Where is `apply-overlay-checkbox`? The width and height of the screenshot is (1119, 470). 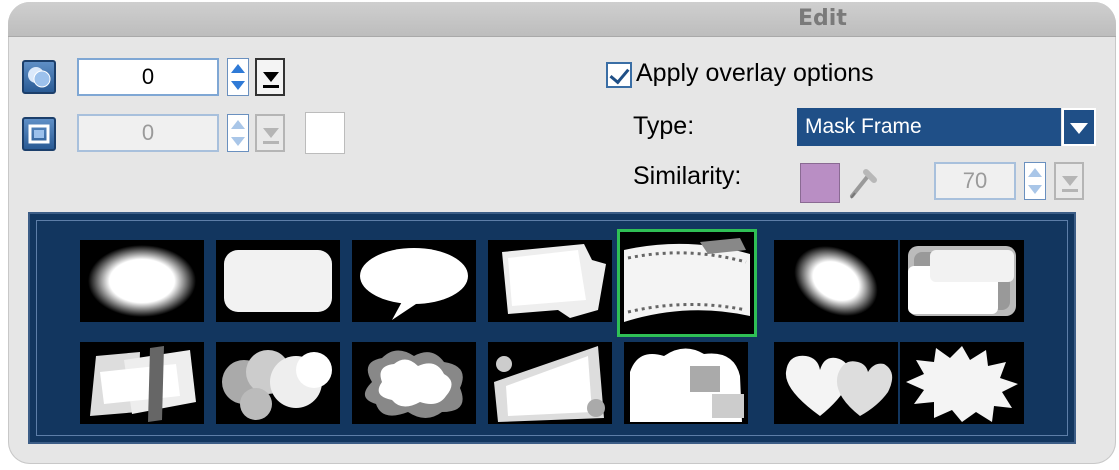 apply-overlay-checkbox is located at coordinates (619, 75).